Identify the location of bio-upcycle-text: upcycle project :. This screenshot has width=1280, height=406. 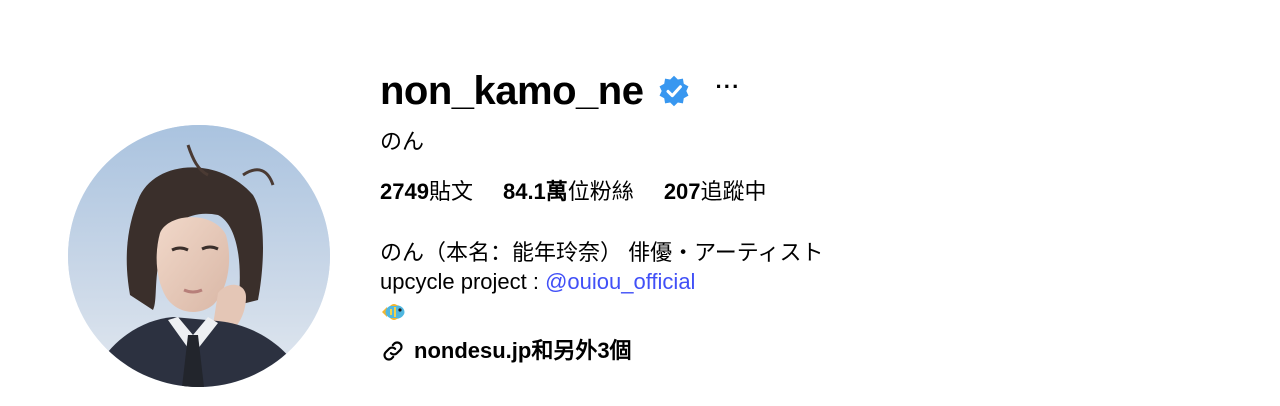
(463, 281).